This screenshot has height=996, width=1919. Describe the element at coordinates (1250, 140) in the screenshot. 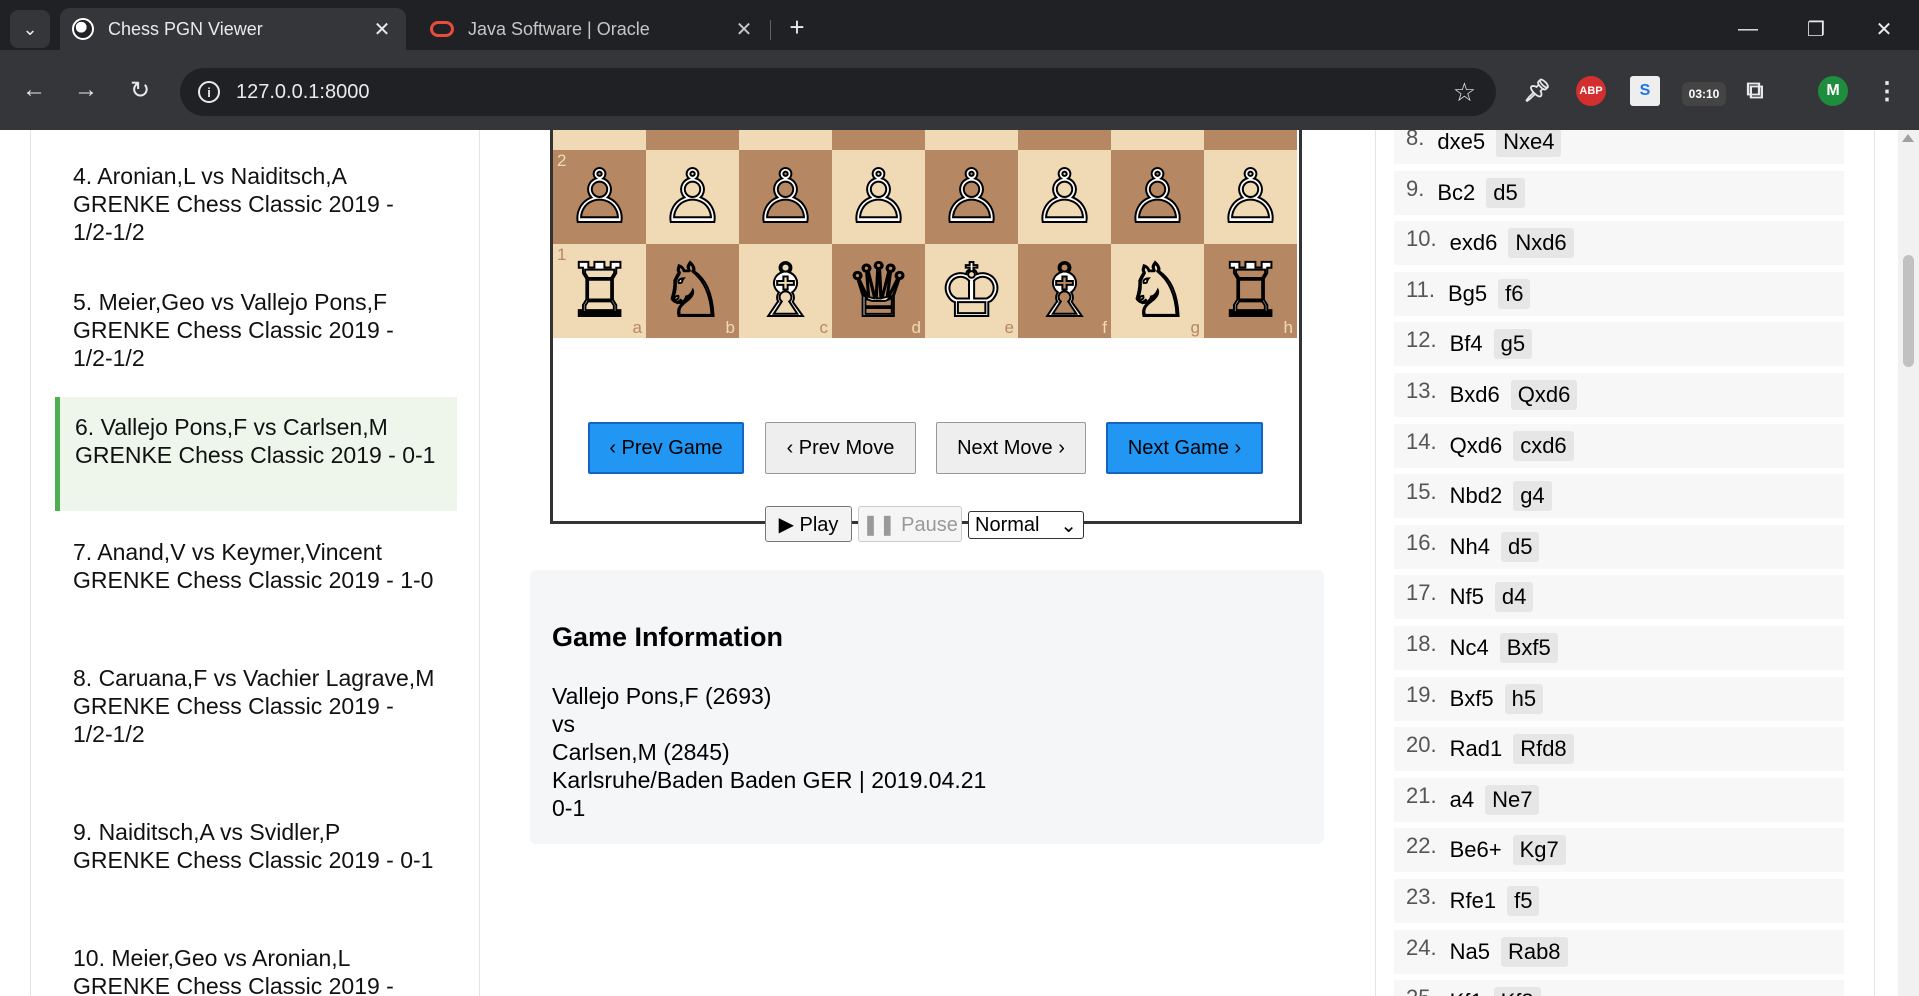

I see `square-h3` at that location.